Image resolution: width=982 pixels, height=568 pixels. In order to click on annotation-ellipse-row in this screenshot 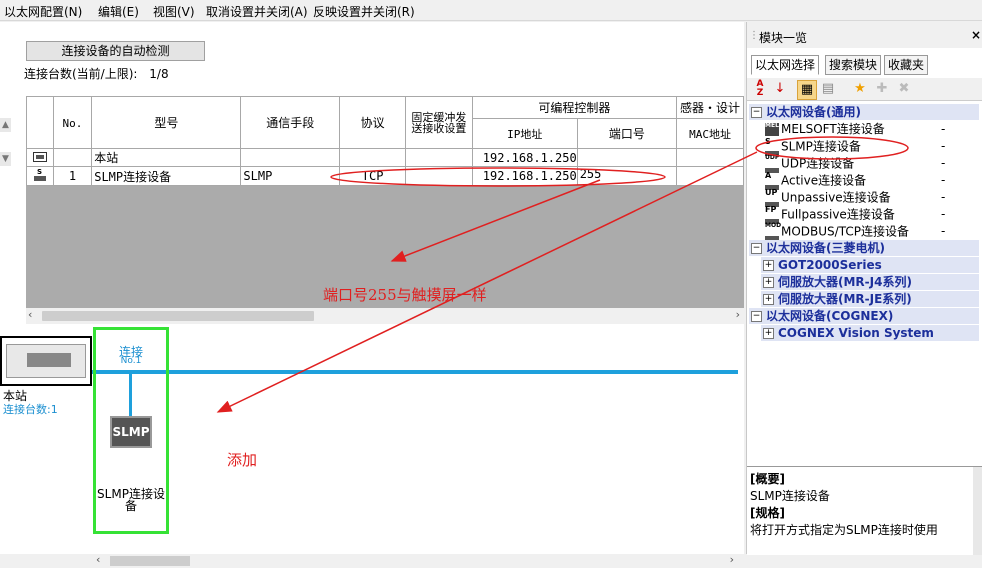, I will do `click(498, 177)`.